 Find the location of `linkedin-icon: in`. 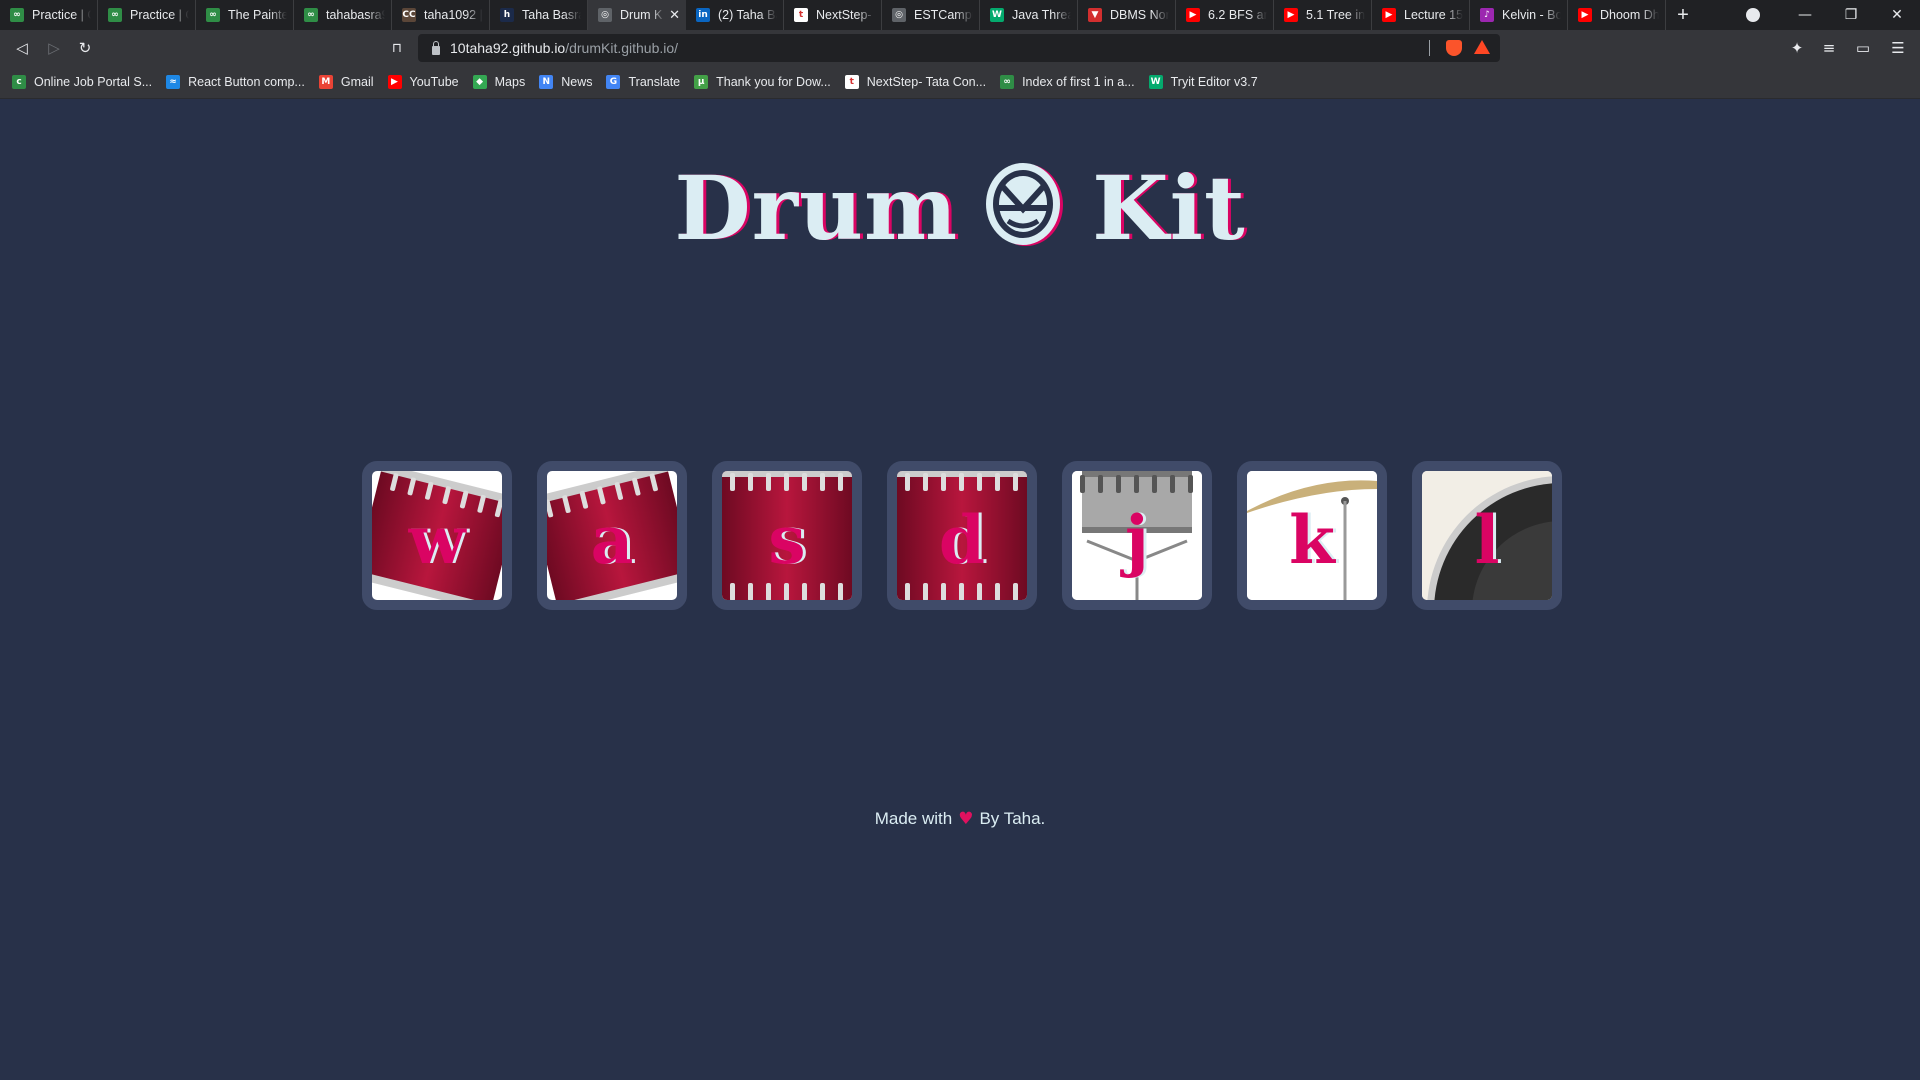

linkedin-icon: in is located at coordinates (703, 15).